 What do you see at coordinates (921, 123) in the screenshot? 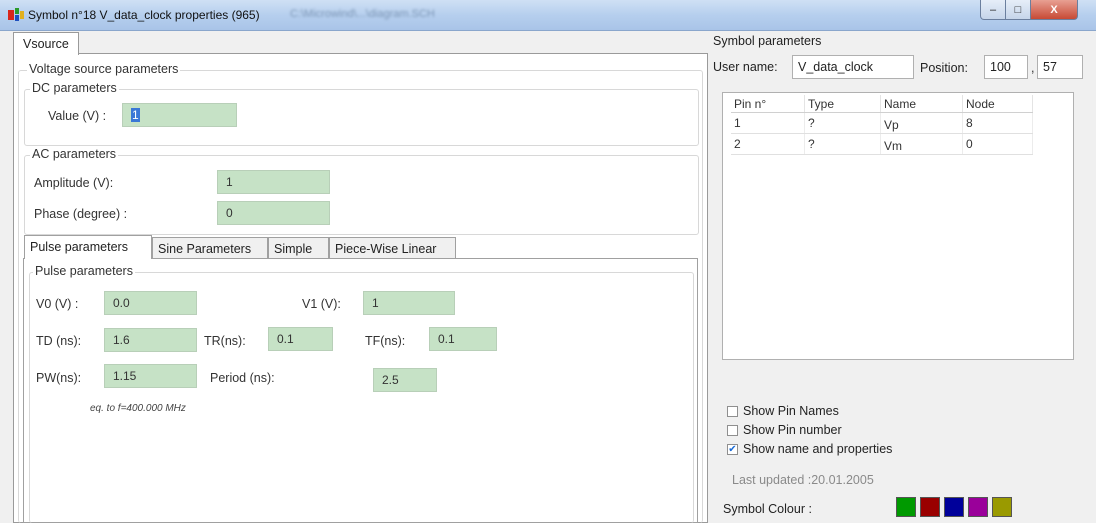
I see `pin-name-cell: Vp` at bounding box center [921, 123].